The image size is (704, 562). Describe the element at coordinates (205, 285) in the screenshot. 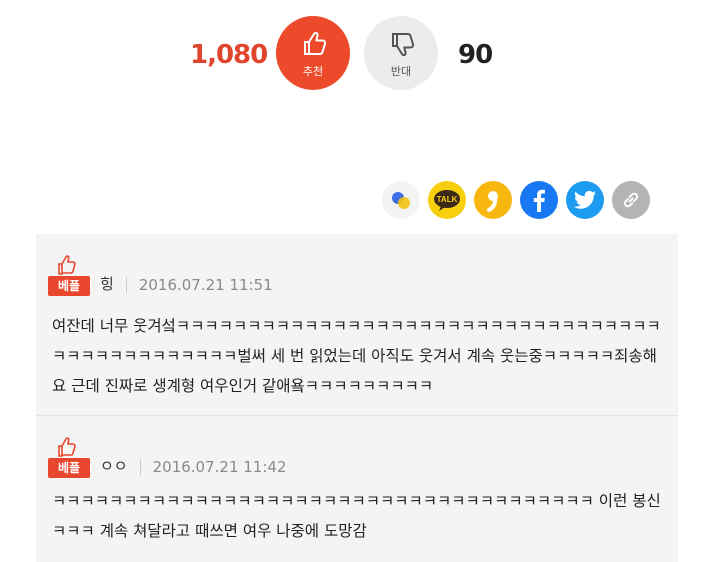

I see `comment-date: 2016.07.21 11:51` at that location.